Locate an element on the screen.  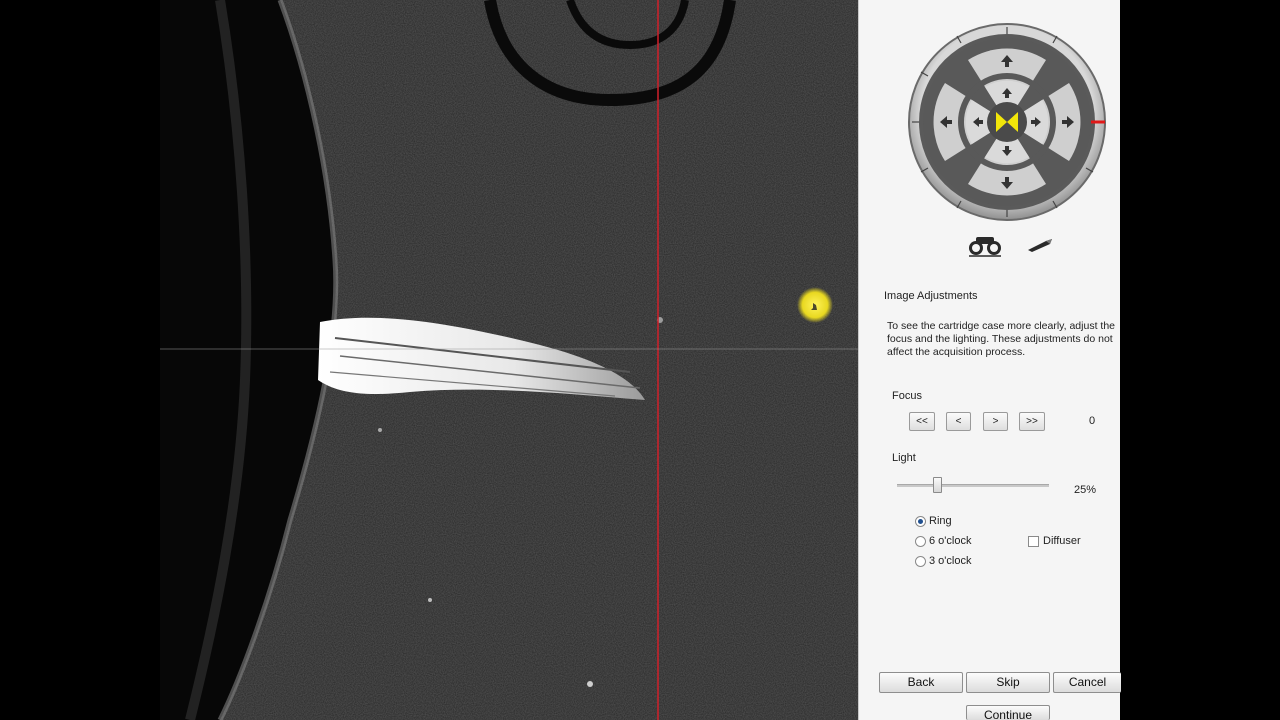
probe-icon is located at coordinates (1041, 245).